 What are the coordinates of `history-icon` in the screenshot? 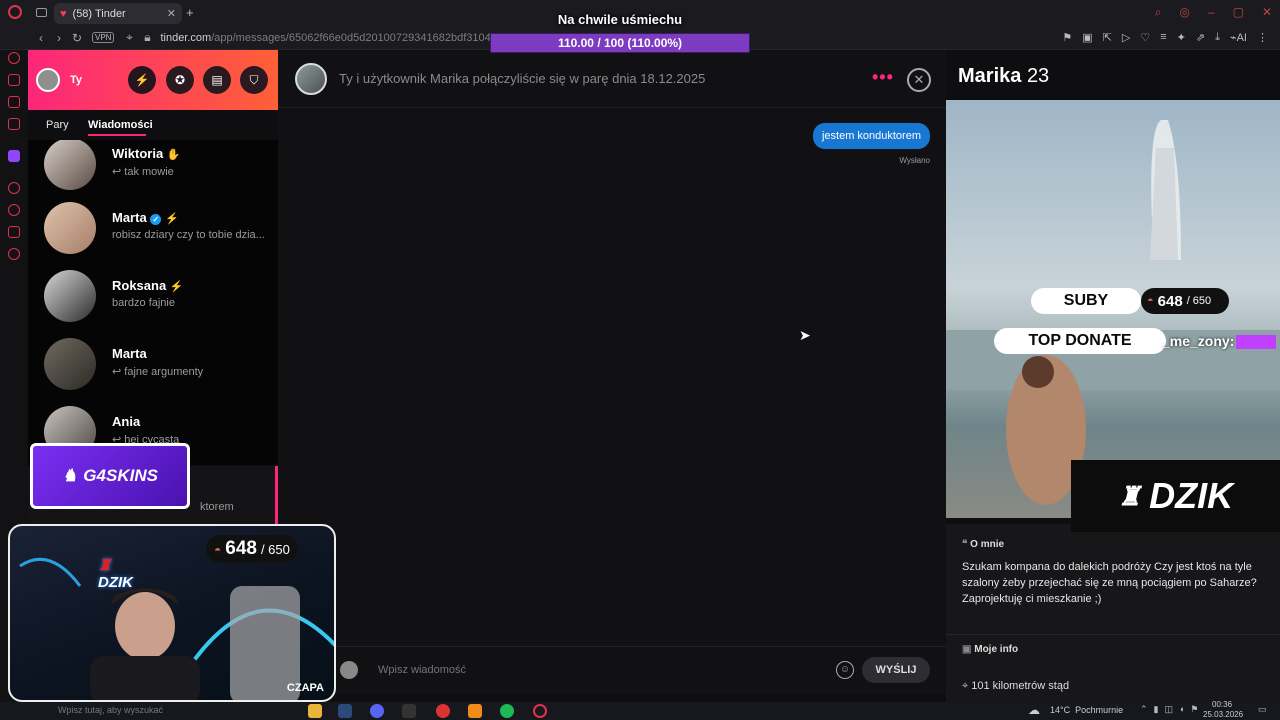 It's located at (14, 210).